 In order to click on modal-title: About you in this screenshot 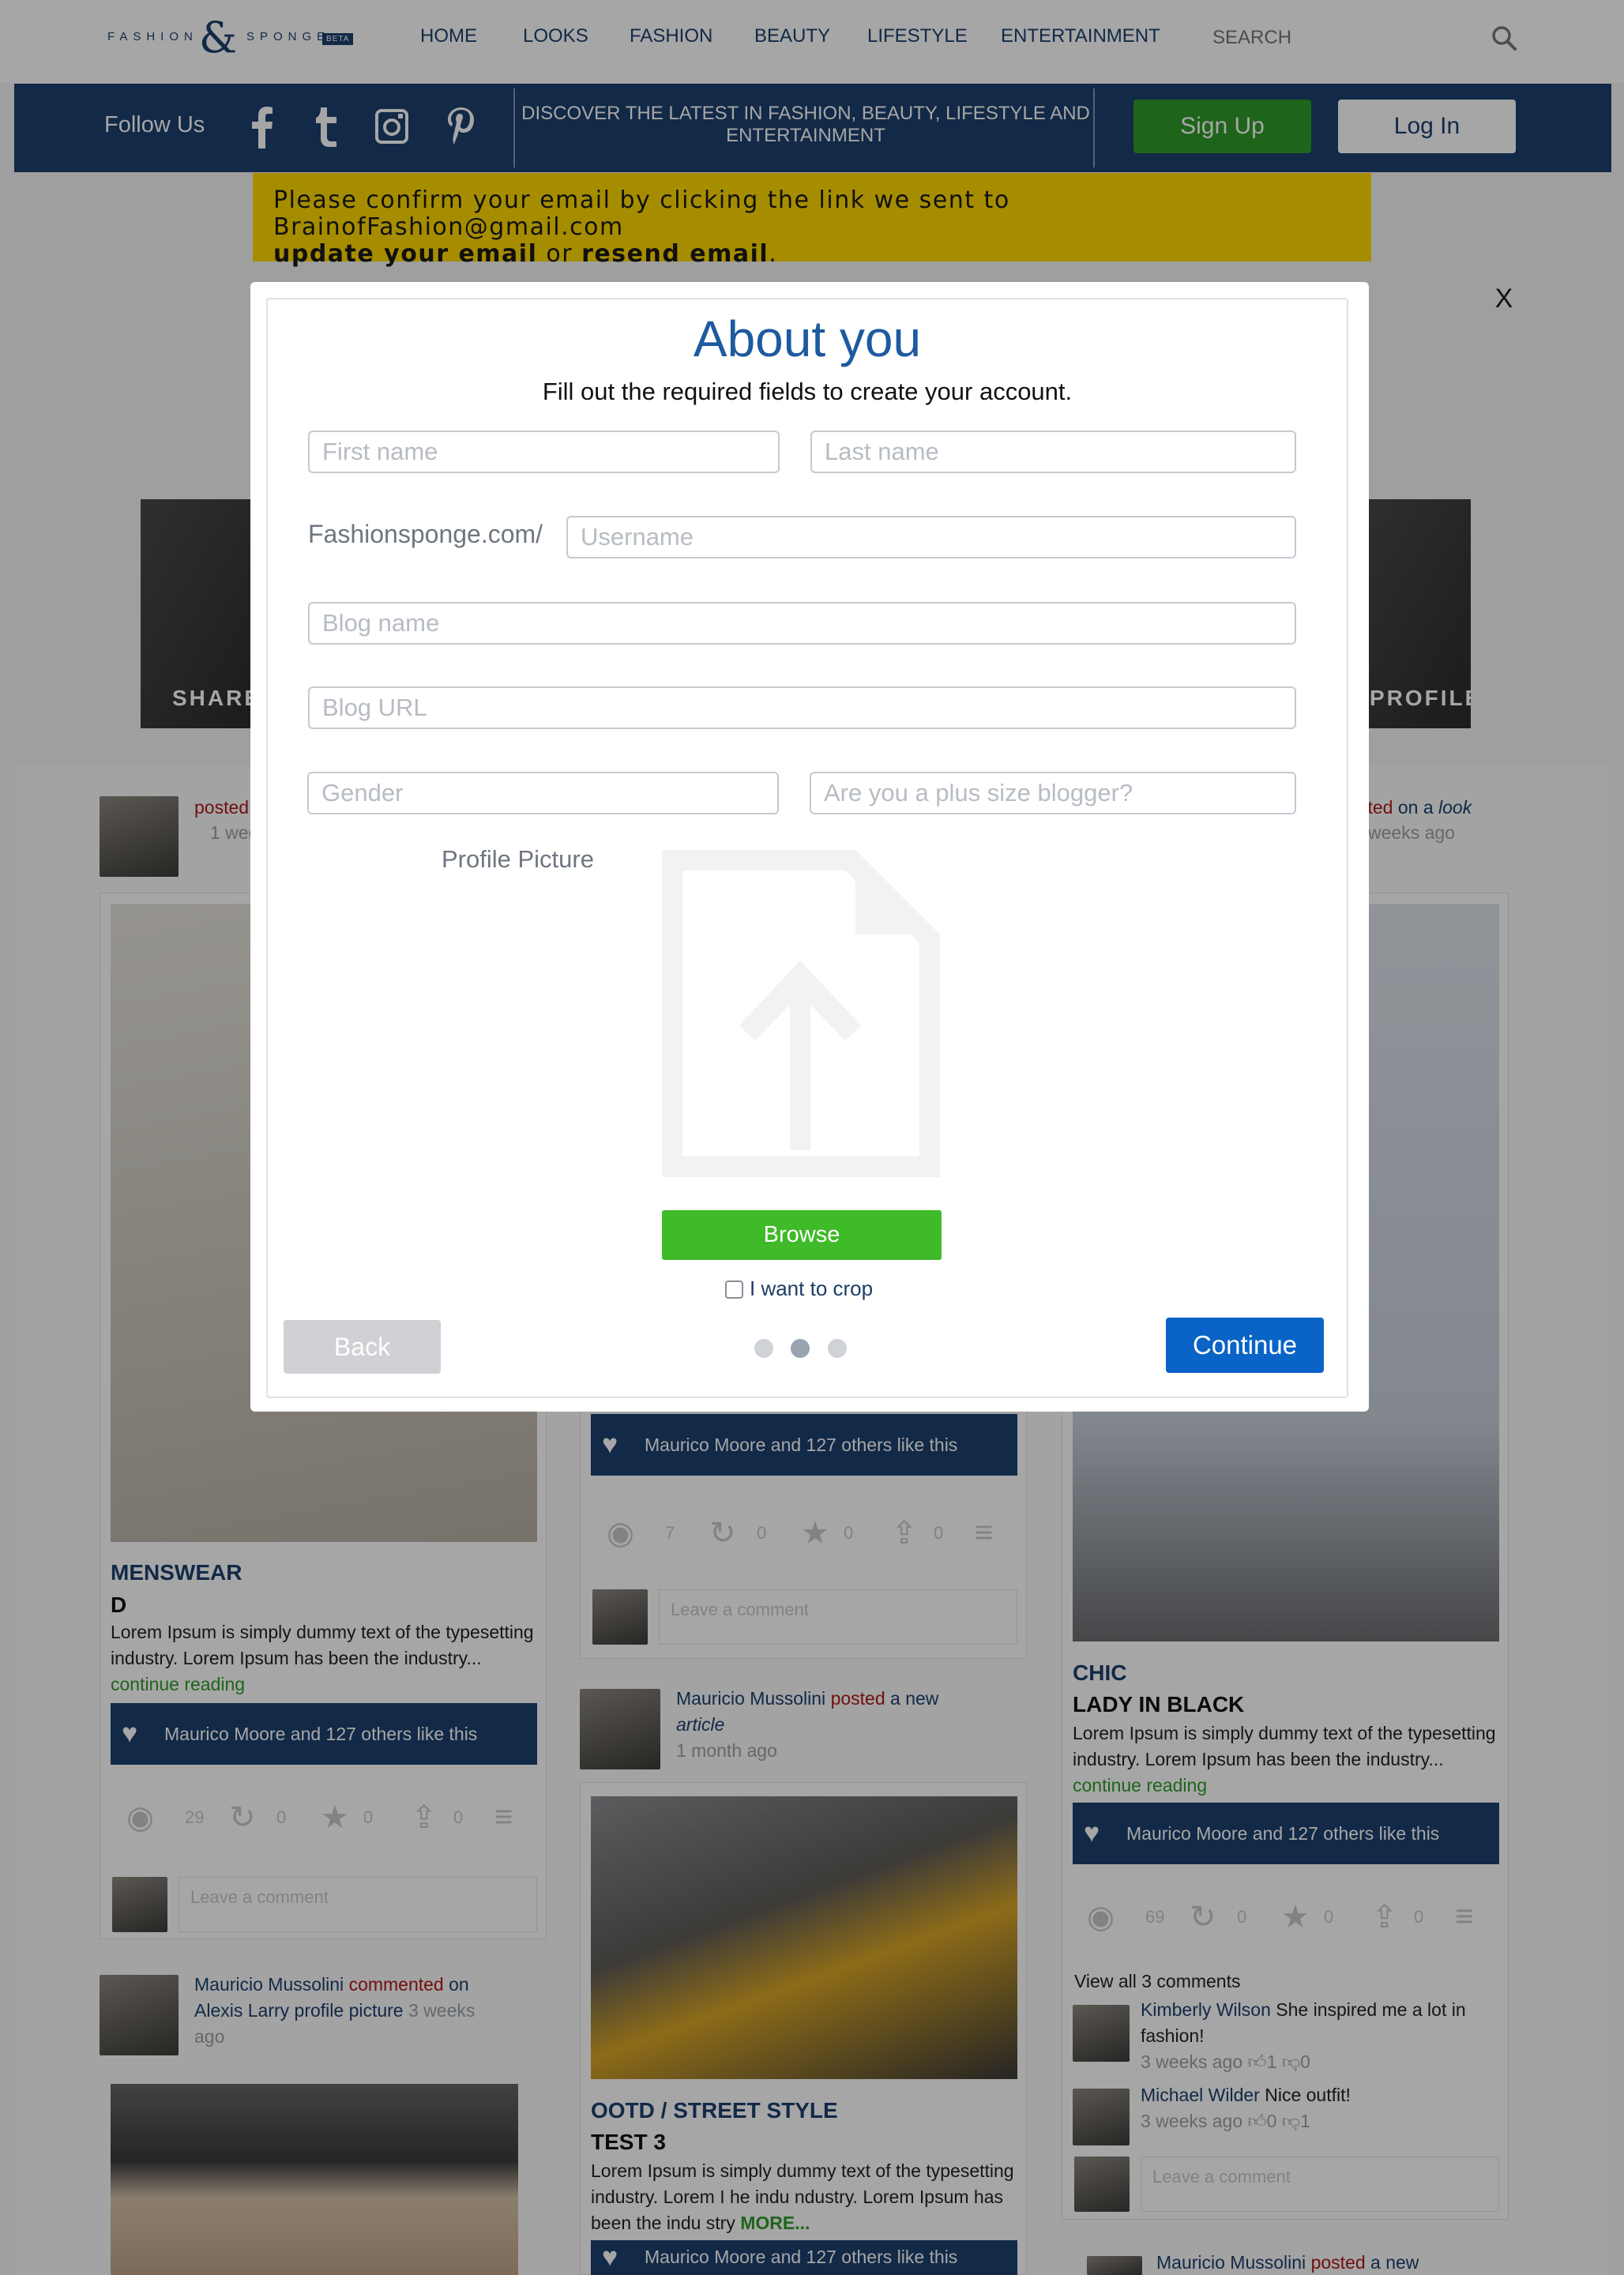, I will do `click(807, 338)`.